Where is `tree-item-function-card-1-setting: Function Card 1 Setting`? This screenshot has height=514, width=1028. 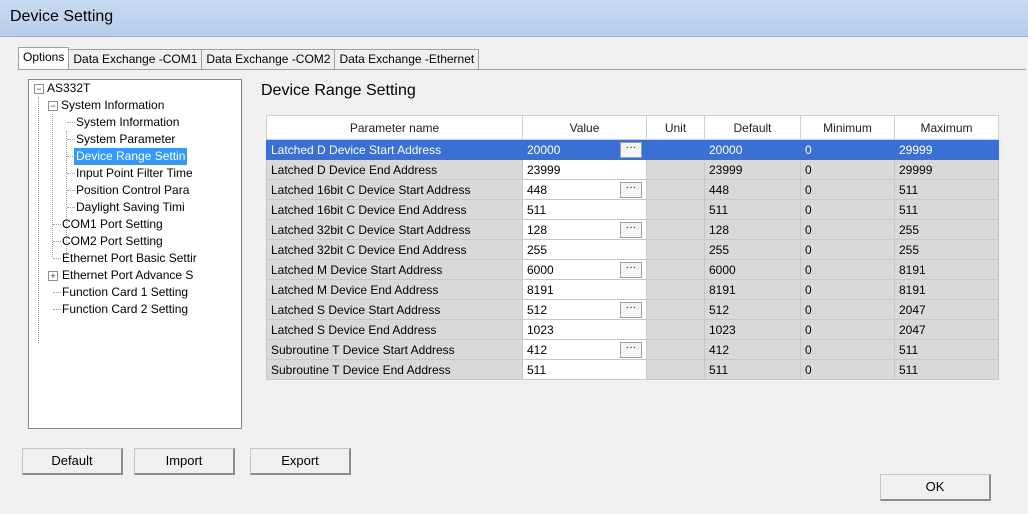 tree-item-function-card-1-setting: Function Card 1 Setting is located at coordinates (125, 292).